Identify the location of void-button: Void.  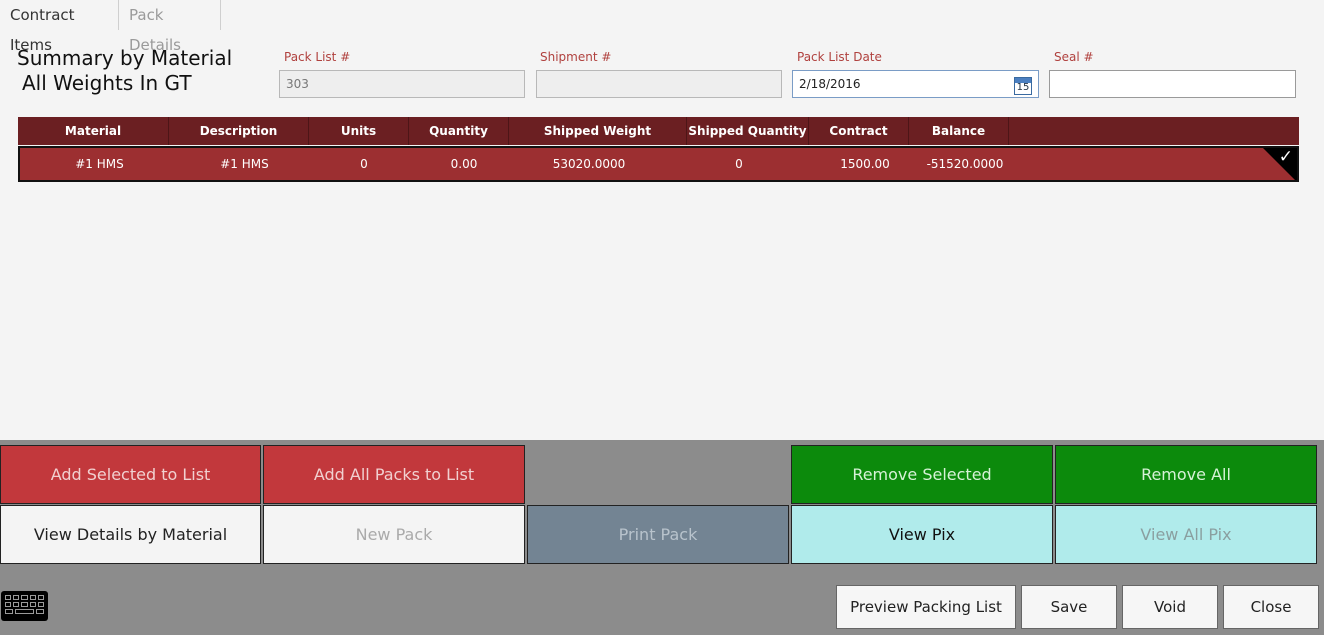
(1170, 607).